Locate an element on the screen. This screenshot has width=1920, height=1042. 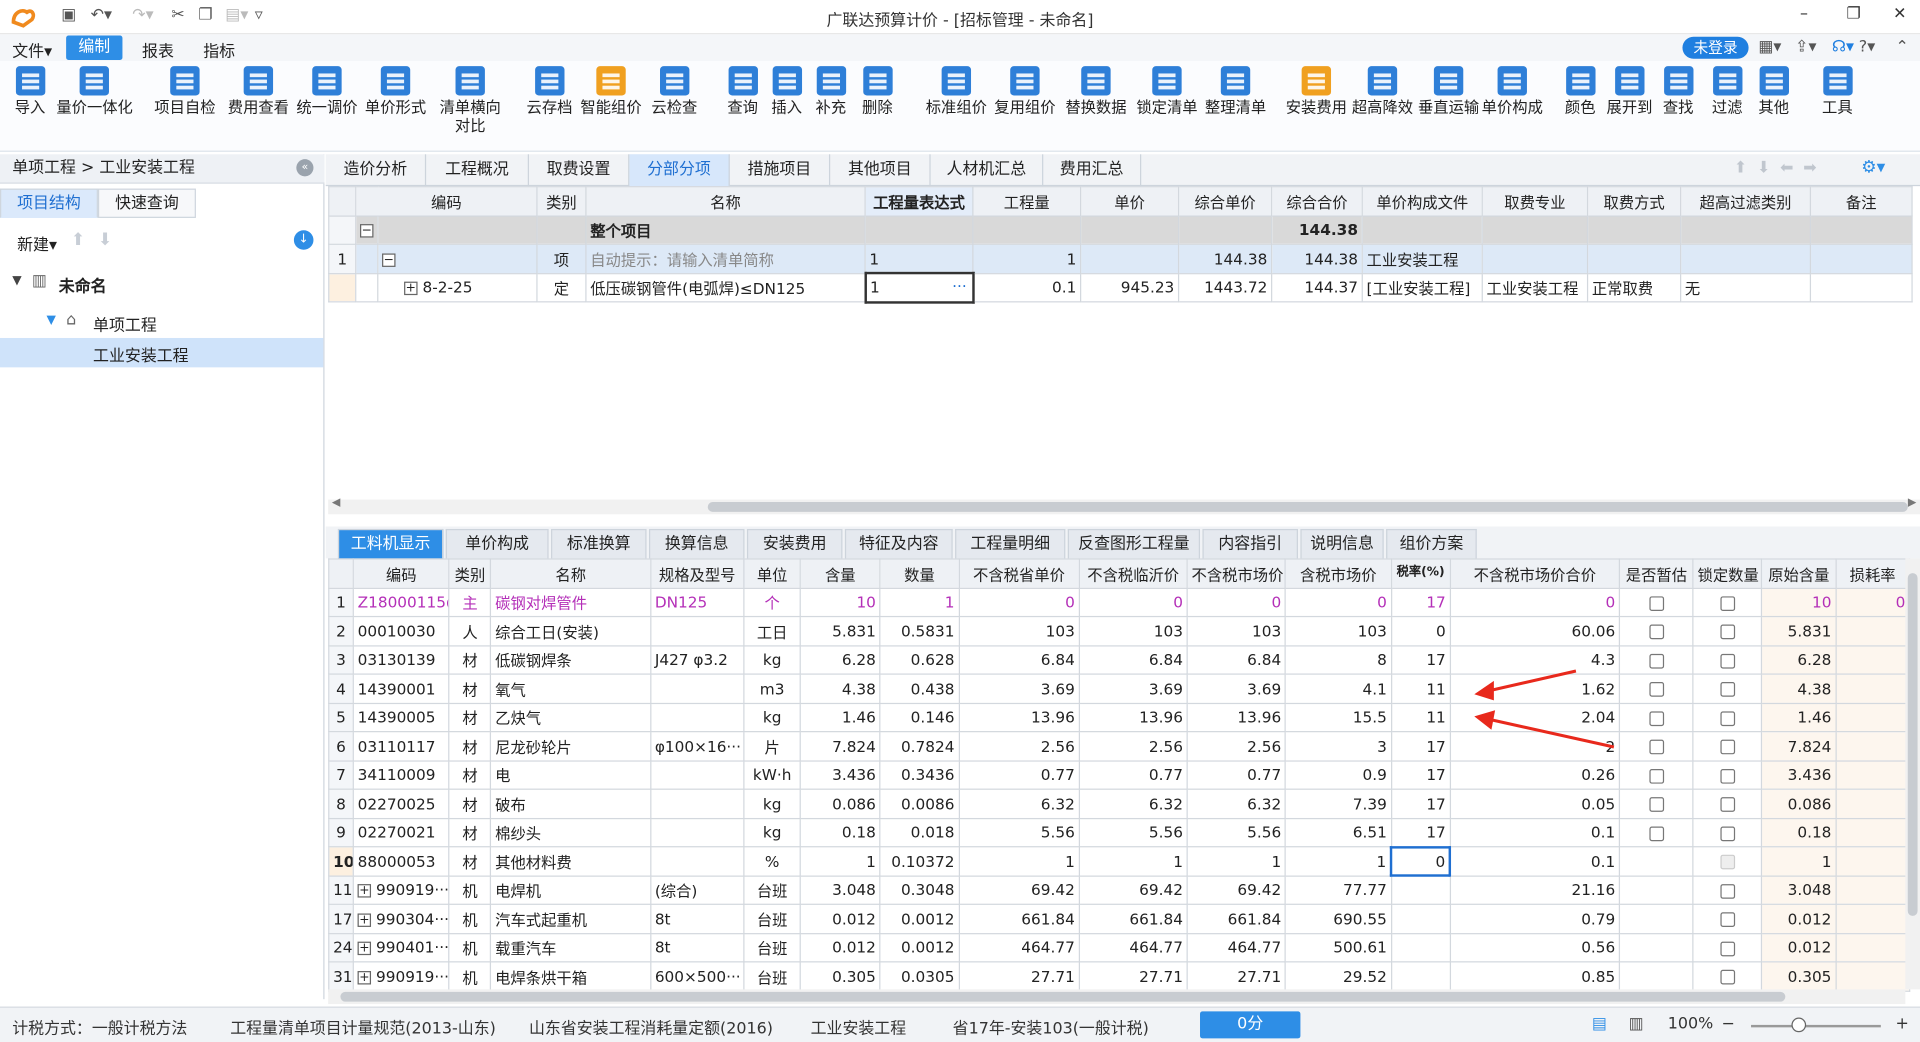
cell-orig: 3.436 is located at coordinates (1799, 774).